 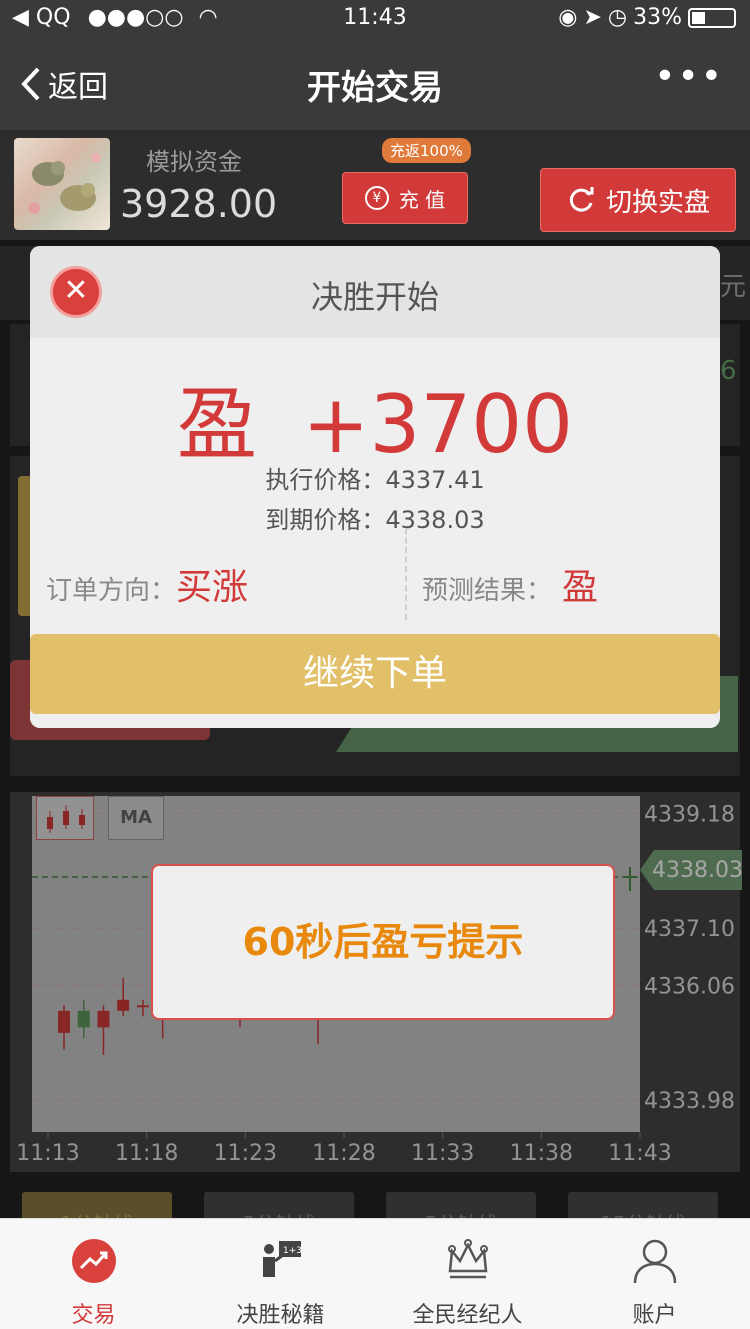 I want to click on tab-secrets: 1+3 决胜秘籍, so click(x=280, y=1274).